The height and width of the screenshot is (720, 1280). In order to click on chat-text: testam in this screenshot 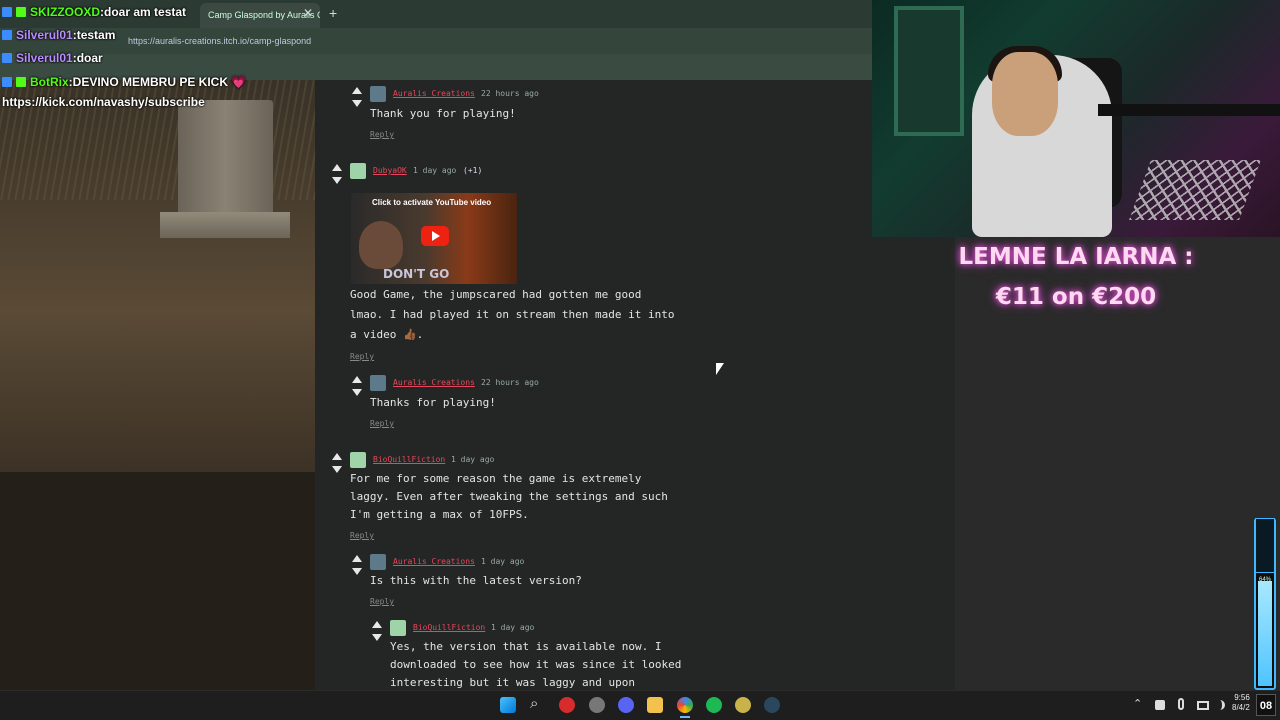, I will do `click(96, 35)`.